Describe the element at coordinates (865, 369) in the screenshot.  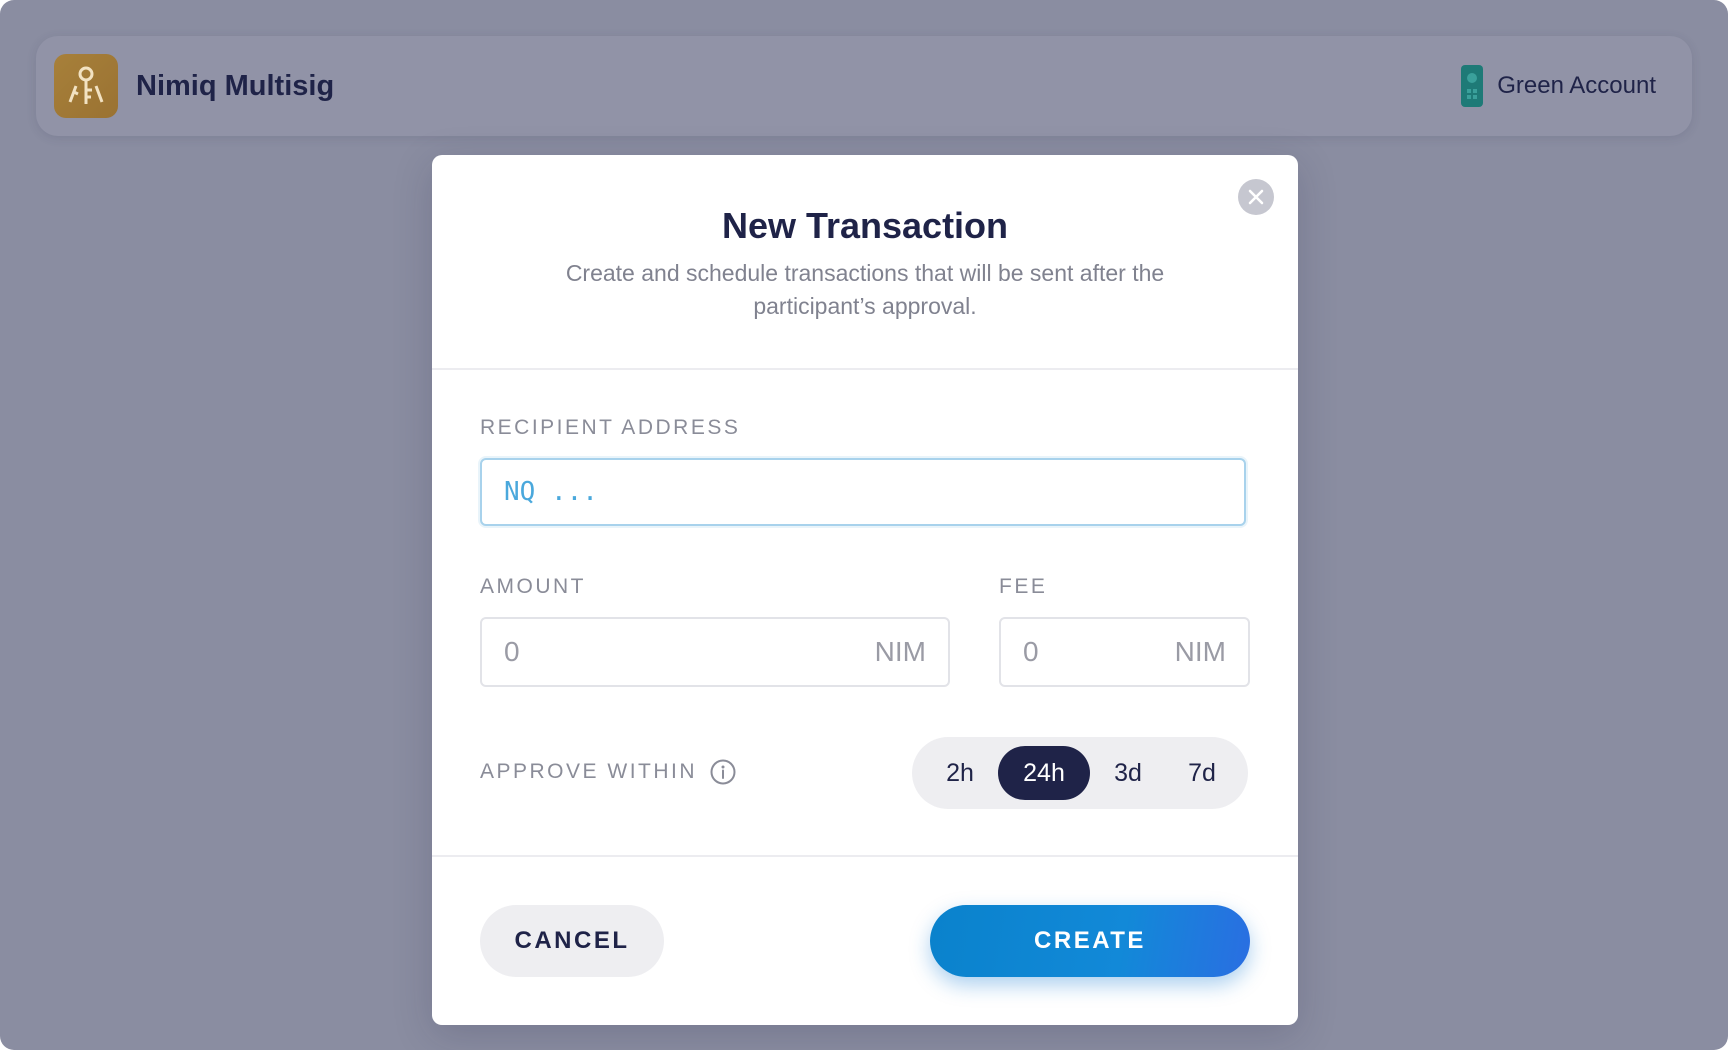
I see `header-divider` at that location.